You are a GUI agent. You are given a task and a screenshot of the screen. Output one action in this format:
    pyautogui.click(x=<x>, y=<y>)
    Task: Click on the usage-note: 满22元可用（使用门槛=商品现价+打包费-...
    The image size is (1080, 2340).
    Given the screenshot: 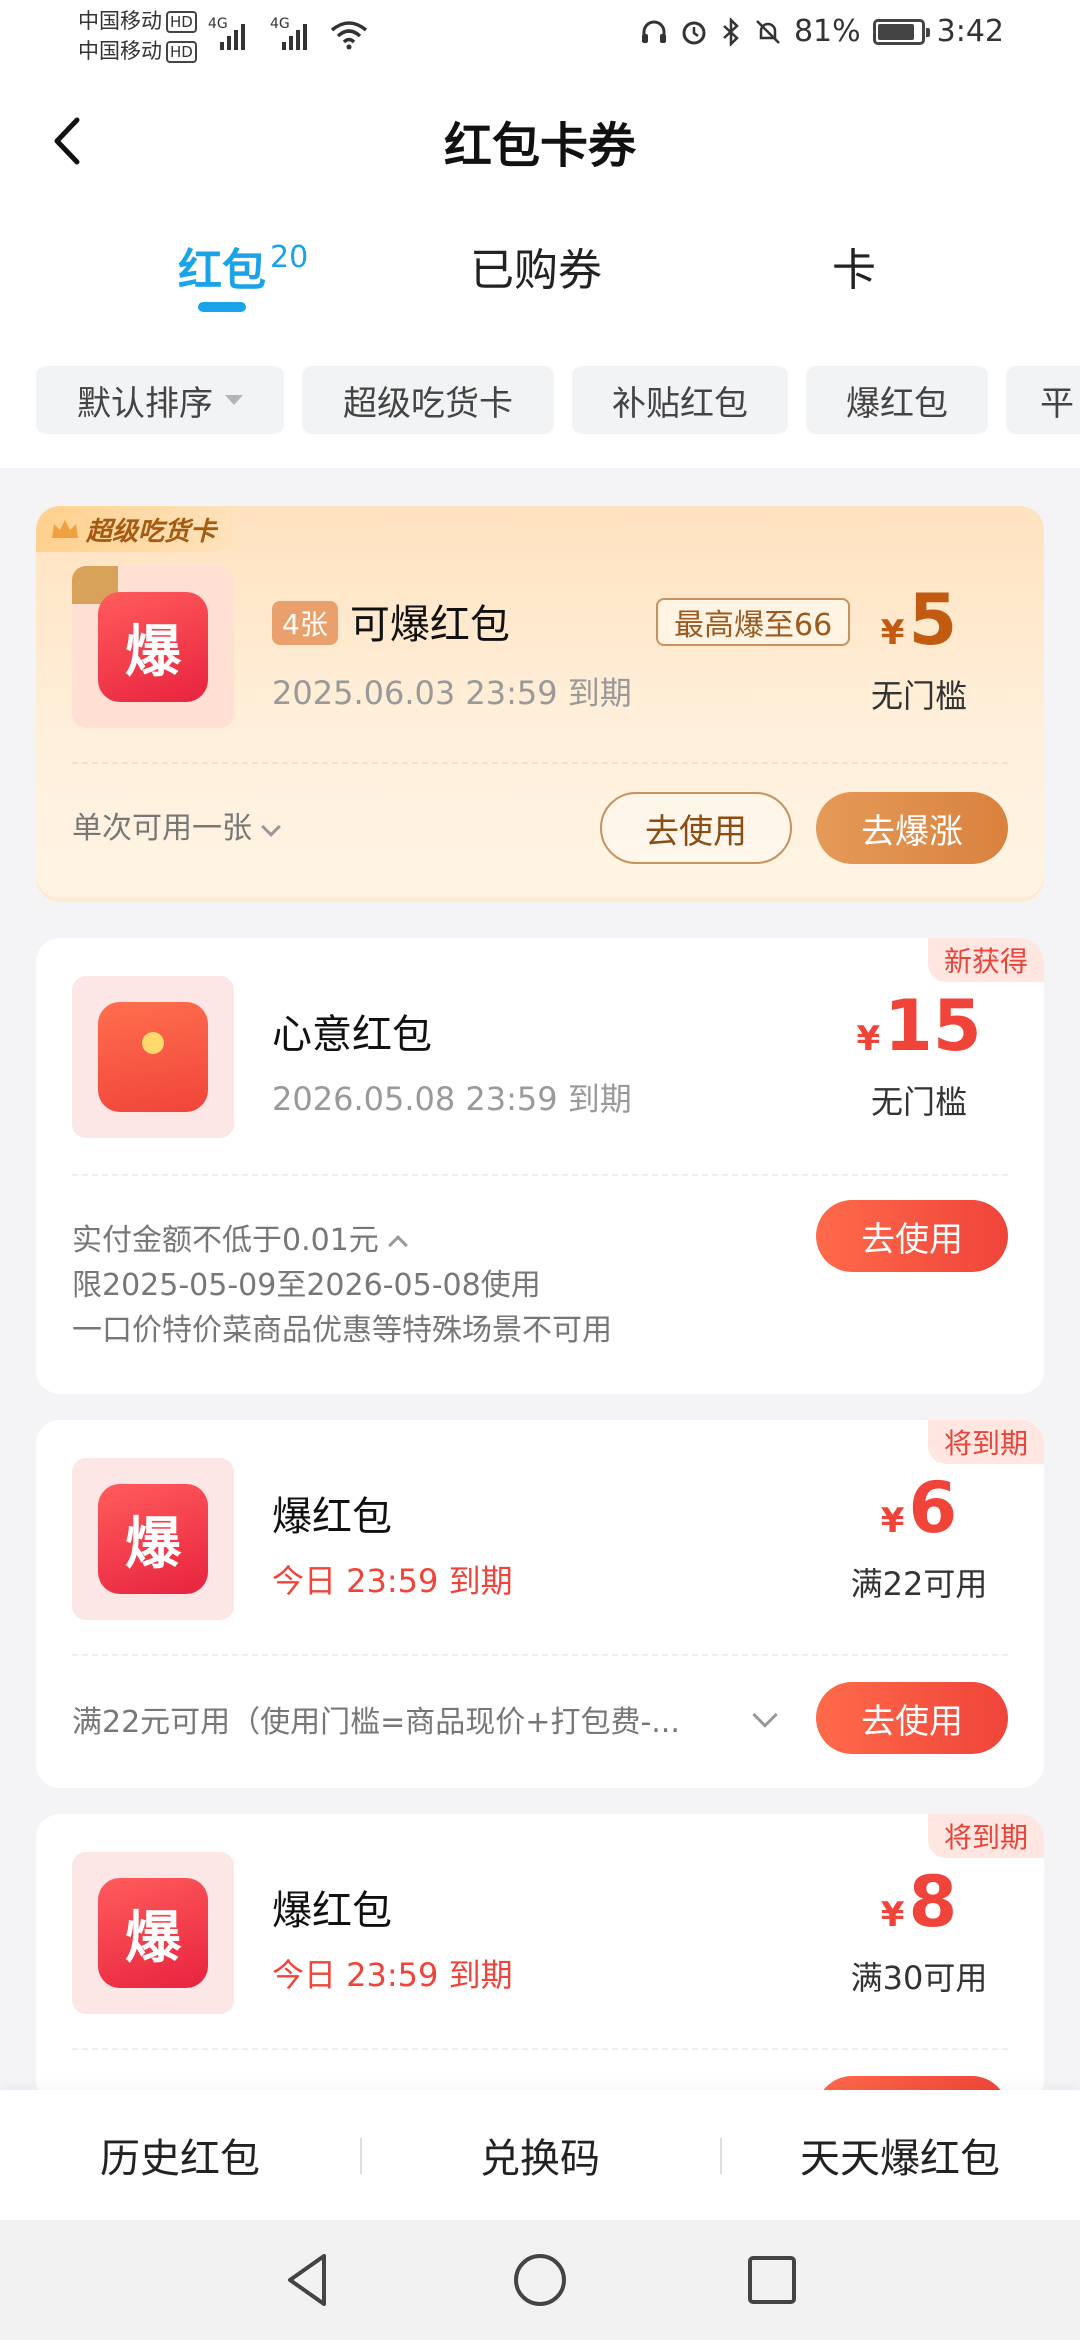 What is the action you would take?
    pyautogui.click(x=376, y=1722)
    